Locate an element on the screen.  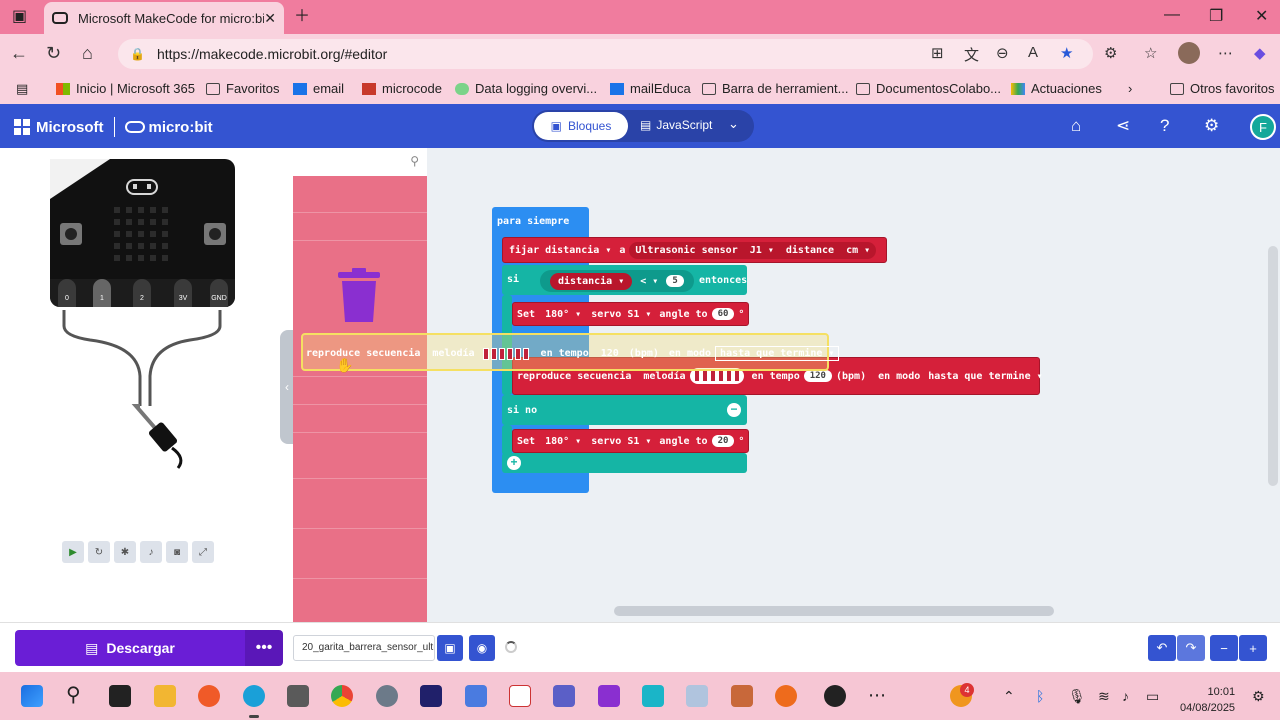
hidden-icons-chevron-icon: ⌃ is located at coordinates (1009, 696).